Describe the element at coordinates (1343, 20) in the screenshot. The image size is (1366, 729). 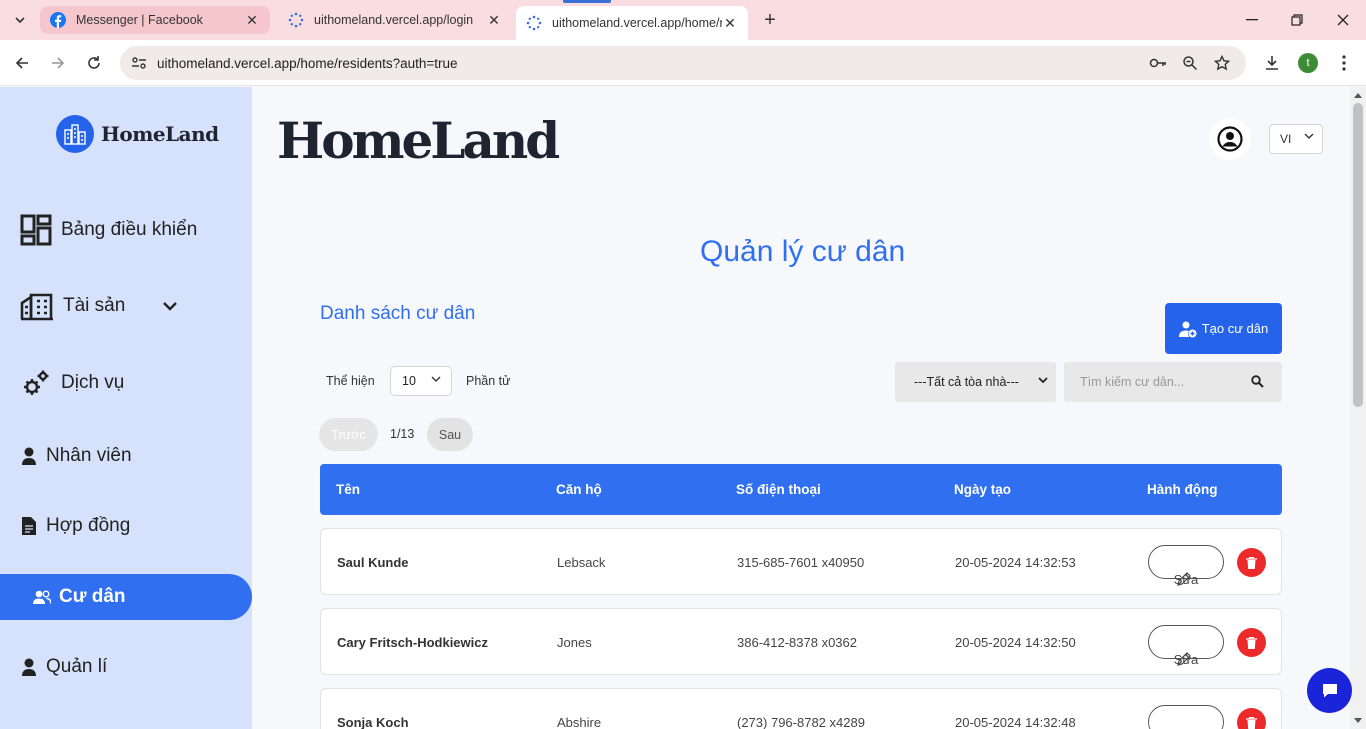
I see `close-window-icon` at that location.